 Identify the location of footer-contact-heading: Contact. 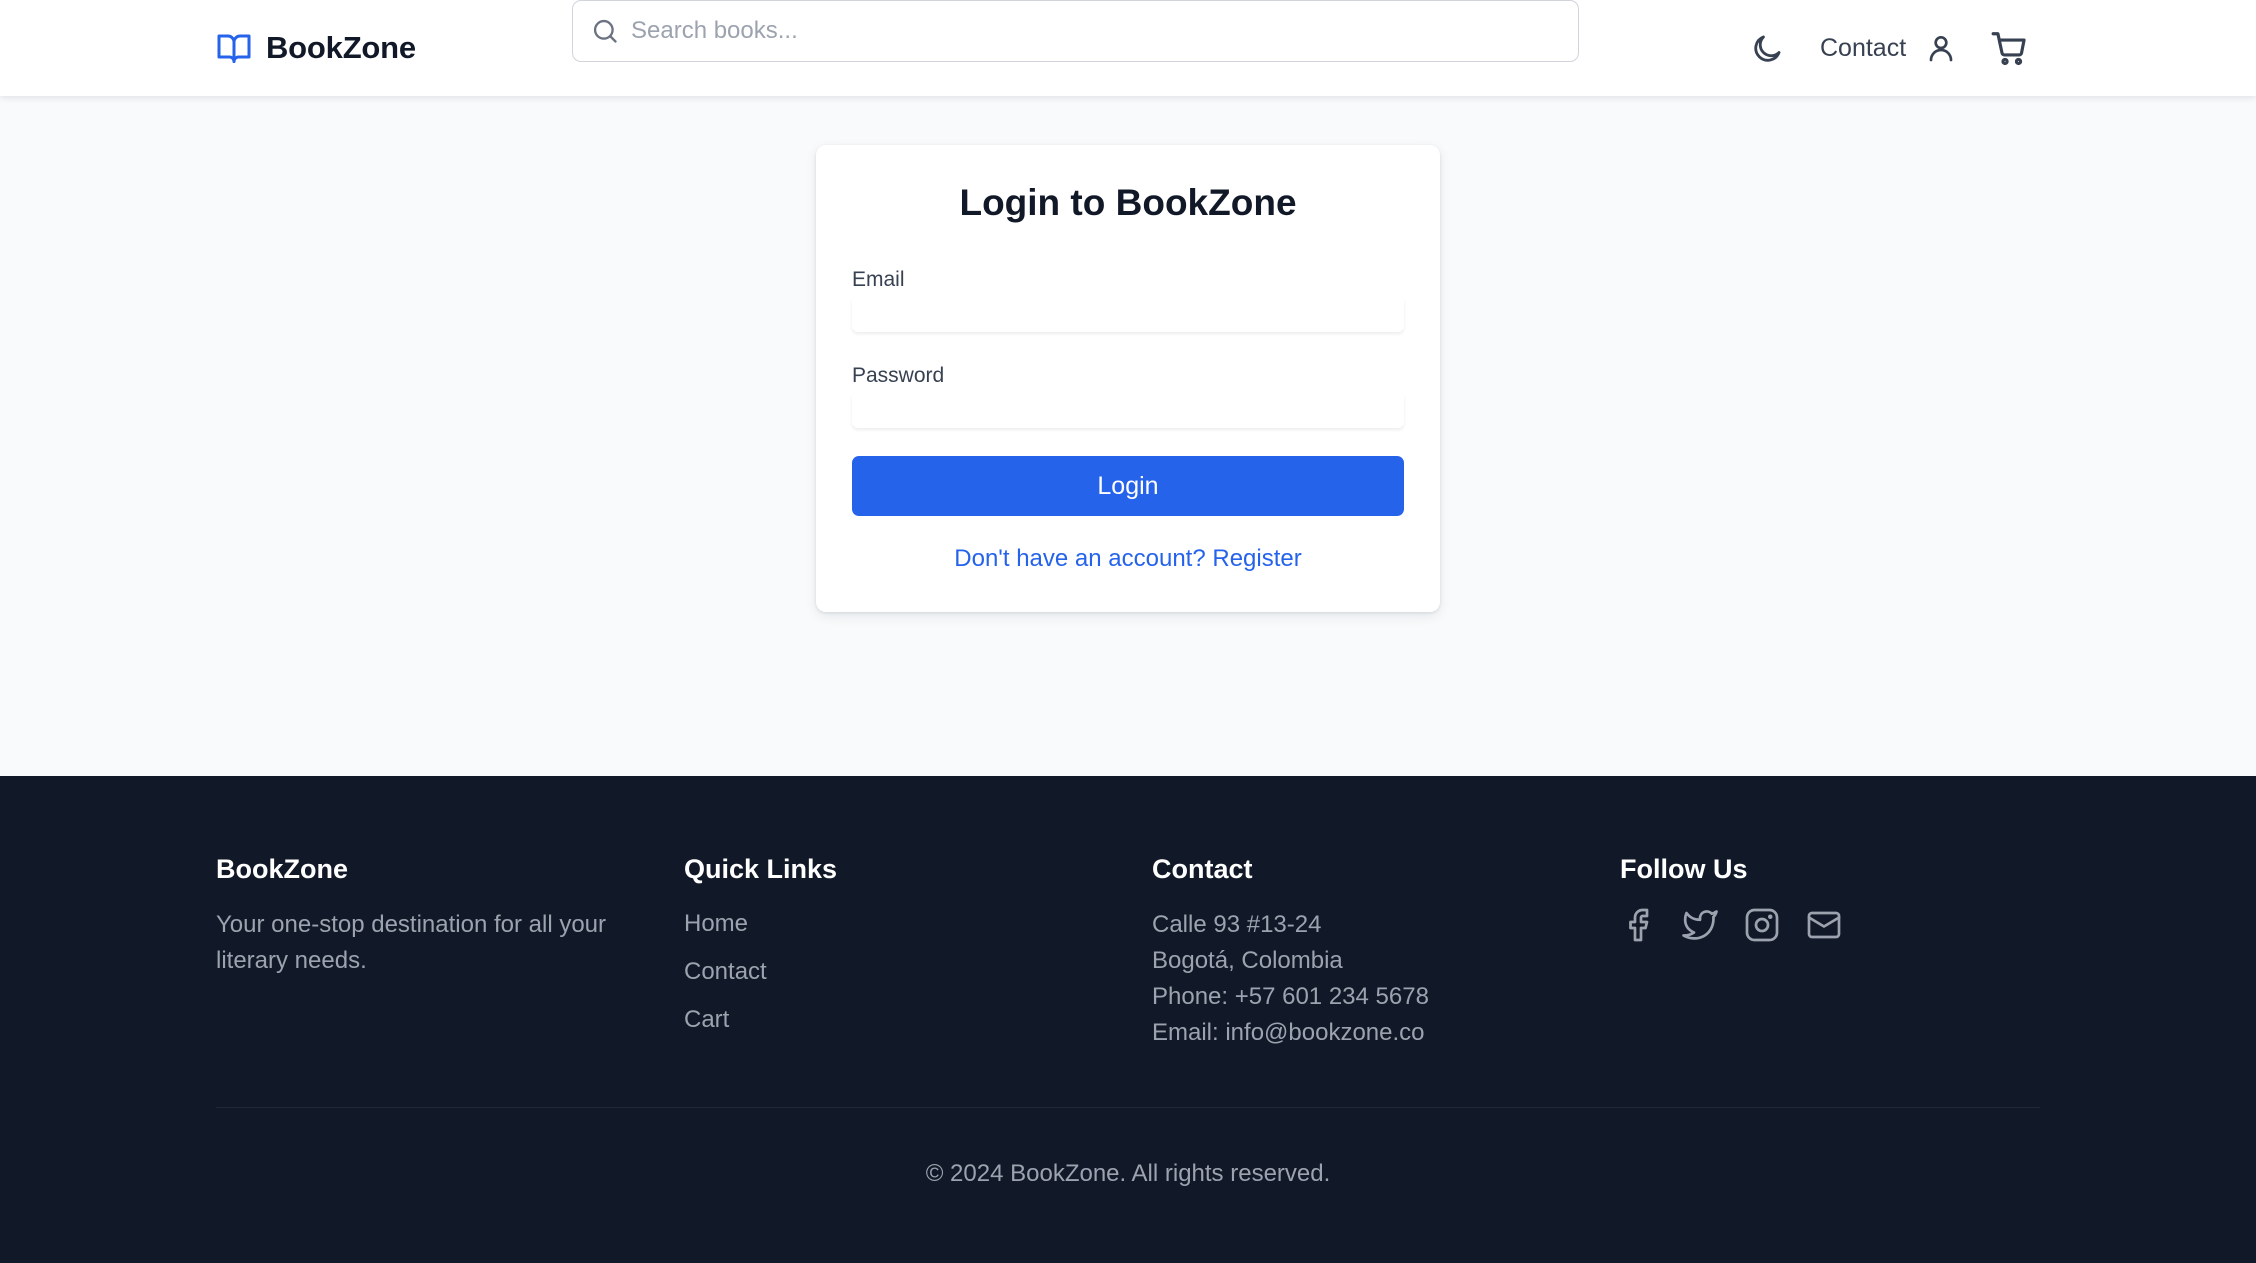
(1202, 869).